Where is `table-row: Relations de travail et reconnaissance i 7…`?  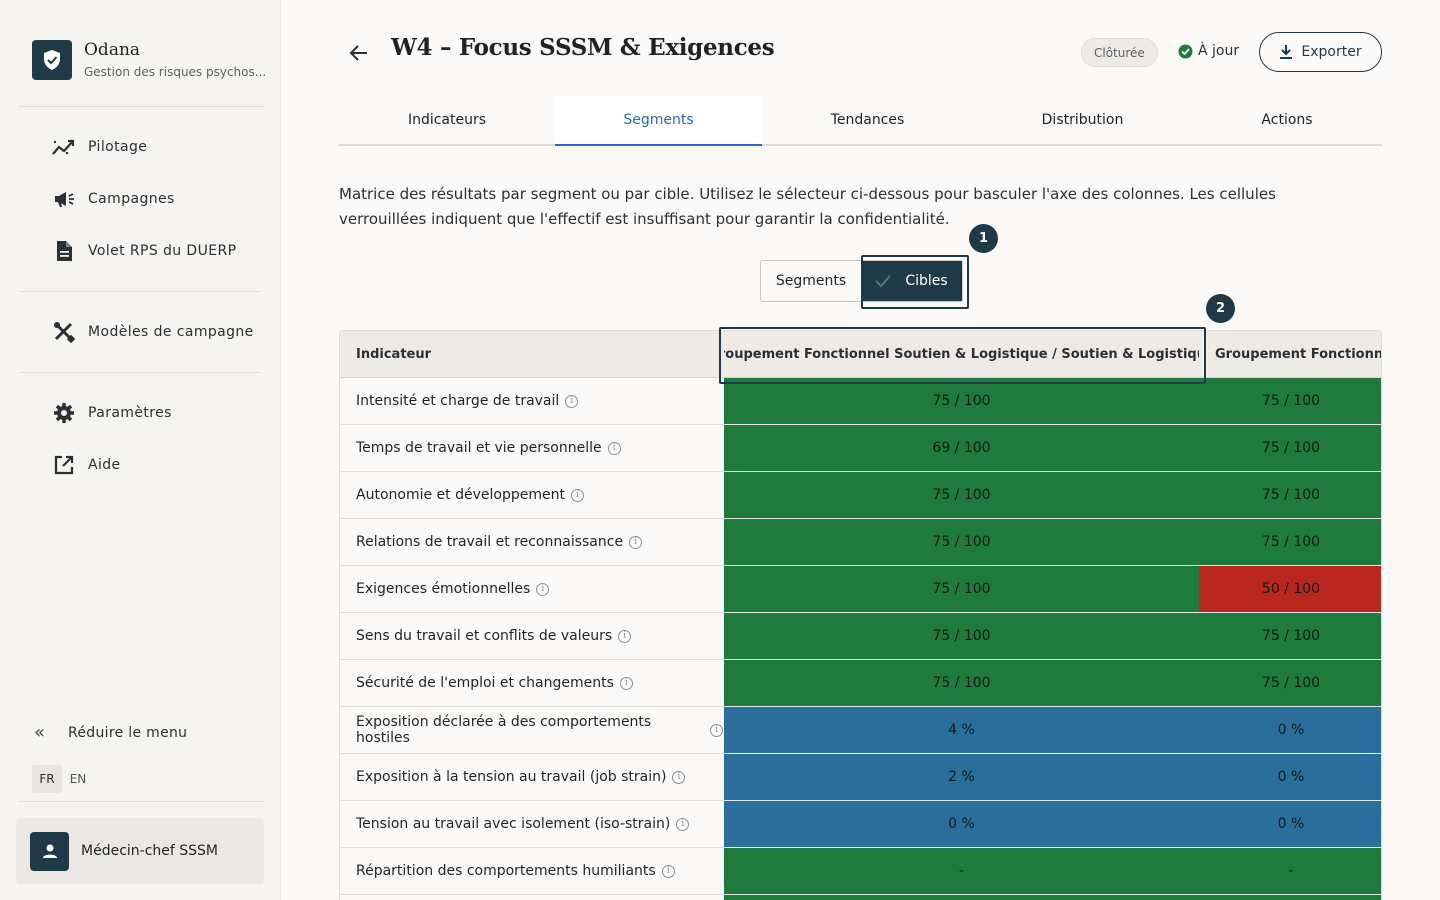 table-row: Relations de travail et reconnaissance i 7… is located at coordinates (860, 542).